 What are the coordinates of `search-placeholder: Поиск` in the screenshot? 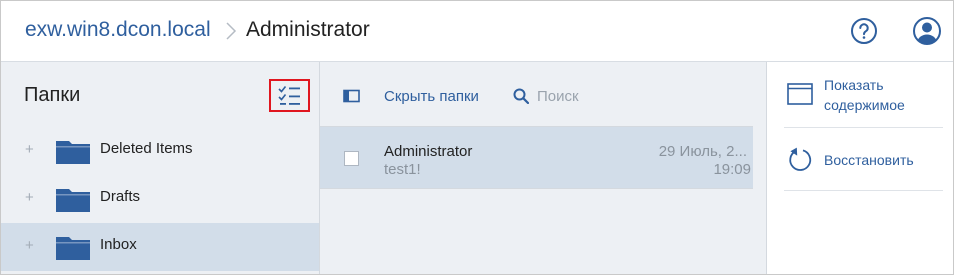 It's located at (558, 96).